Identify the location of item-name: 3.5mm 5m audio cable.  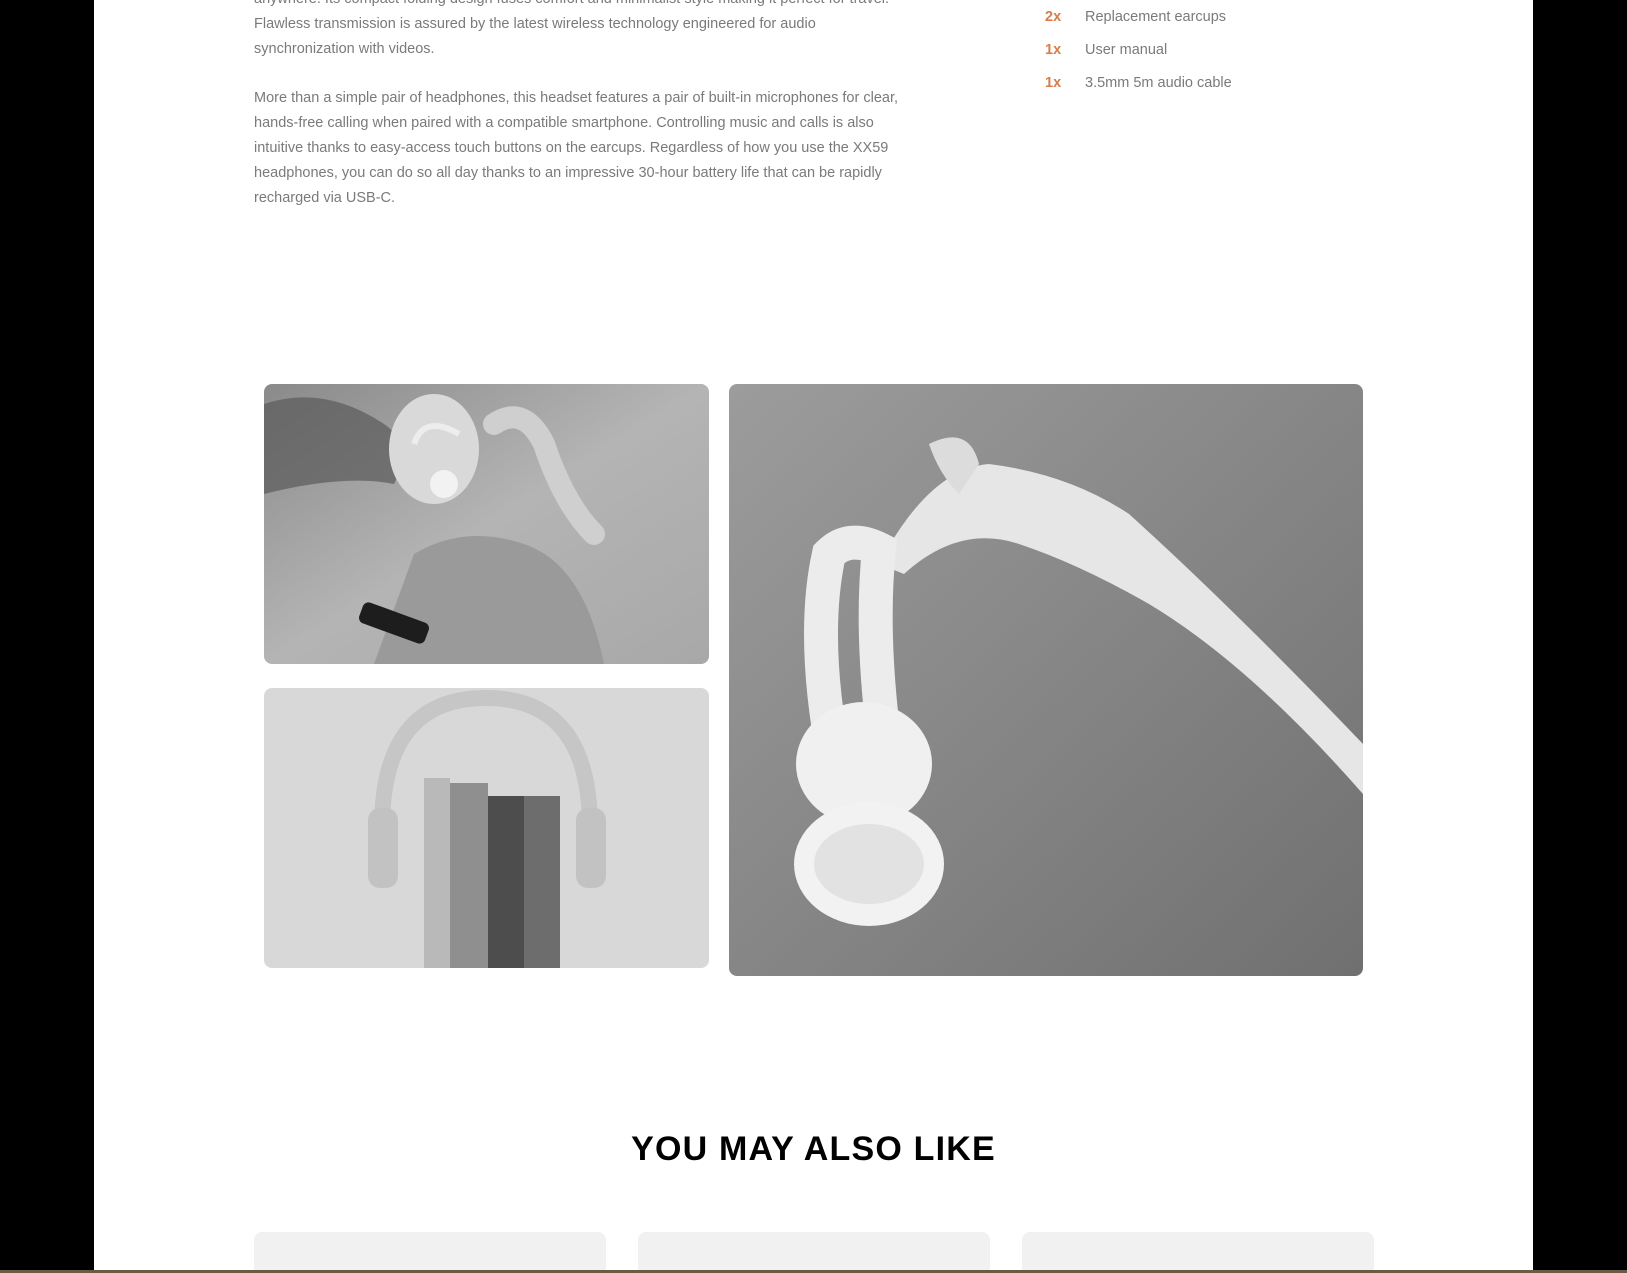
(1158, 82).